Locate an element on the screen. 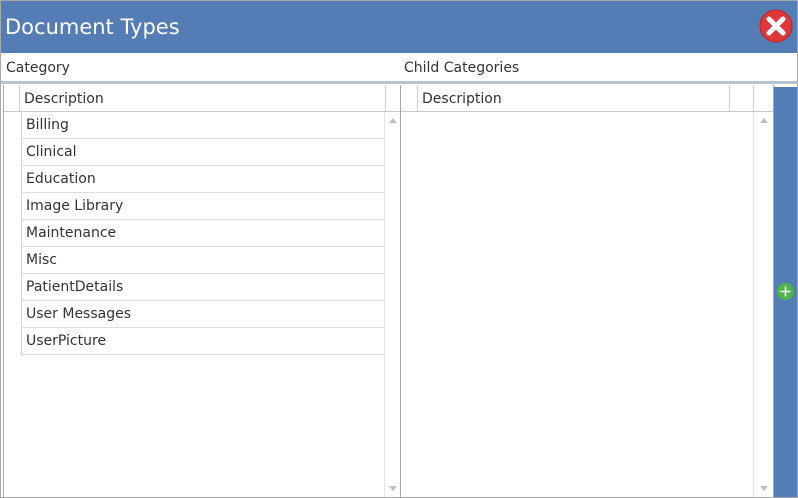 The width and height of the screenshot is (798, 498). category-row-label: Billing is located at coordinates (47, 125).